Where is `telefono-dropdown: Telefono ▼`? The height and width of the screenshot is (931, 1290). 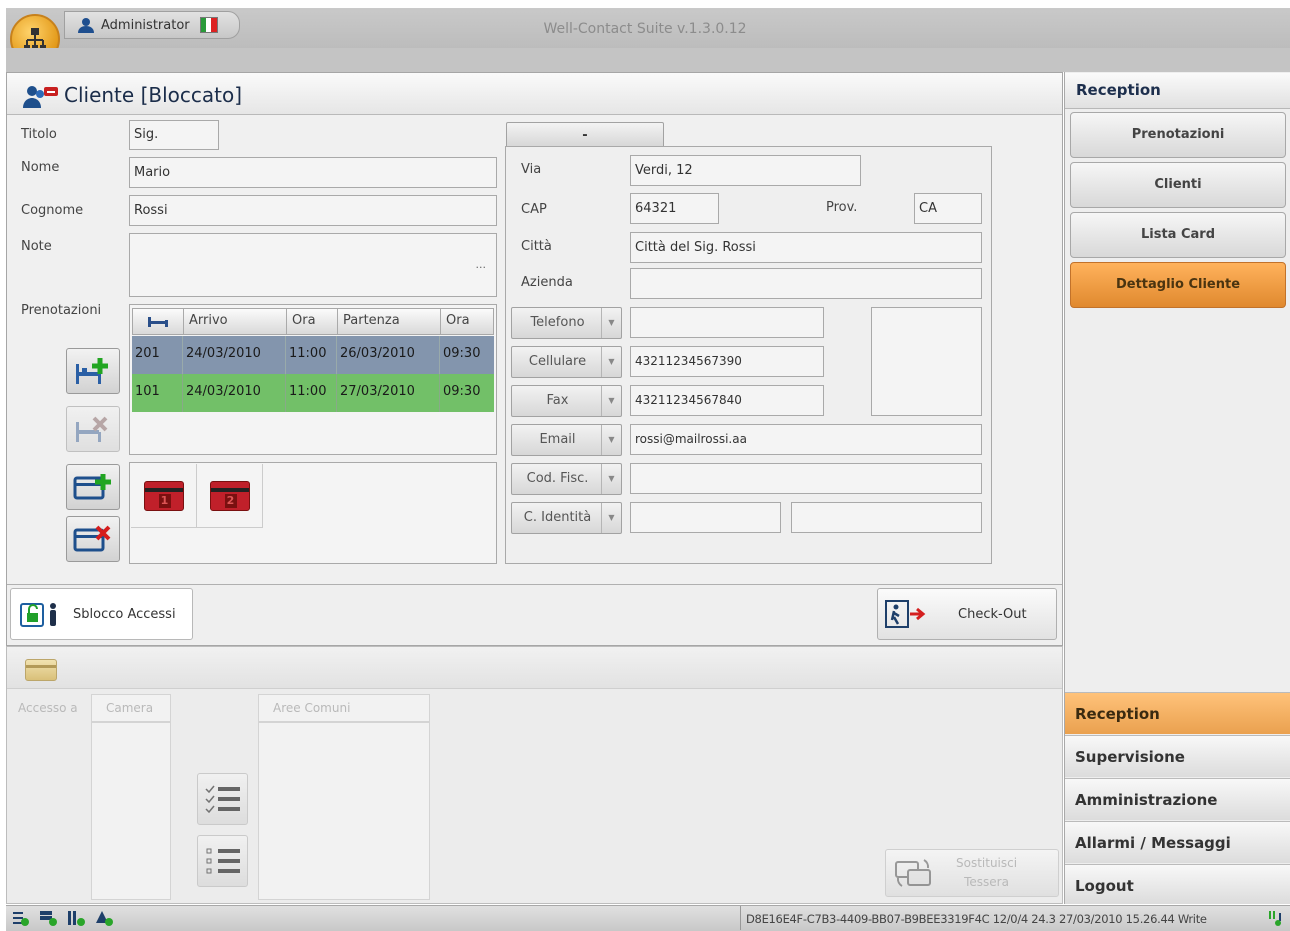
telefono-dropdown: Telefono ▼ is located at coordinates (566, 323).